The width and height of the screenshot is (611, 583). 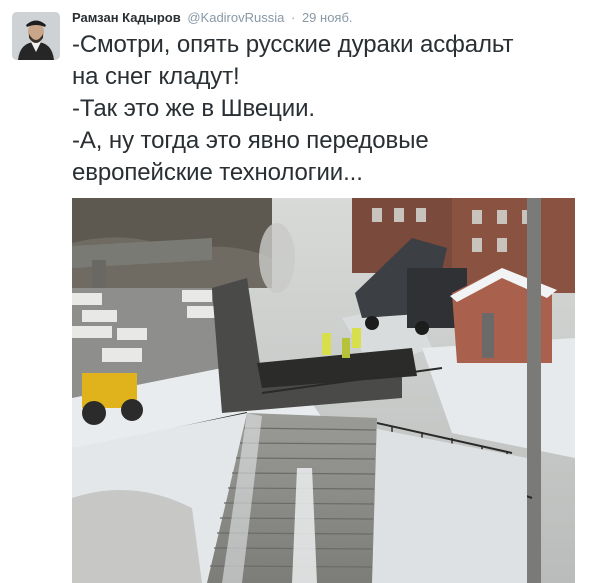 I want to click on tweet-line: -А, ну тогда это явно передовые, so click(x=250, y=140).